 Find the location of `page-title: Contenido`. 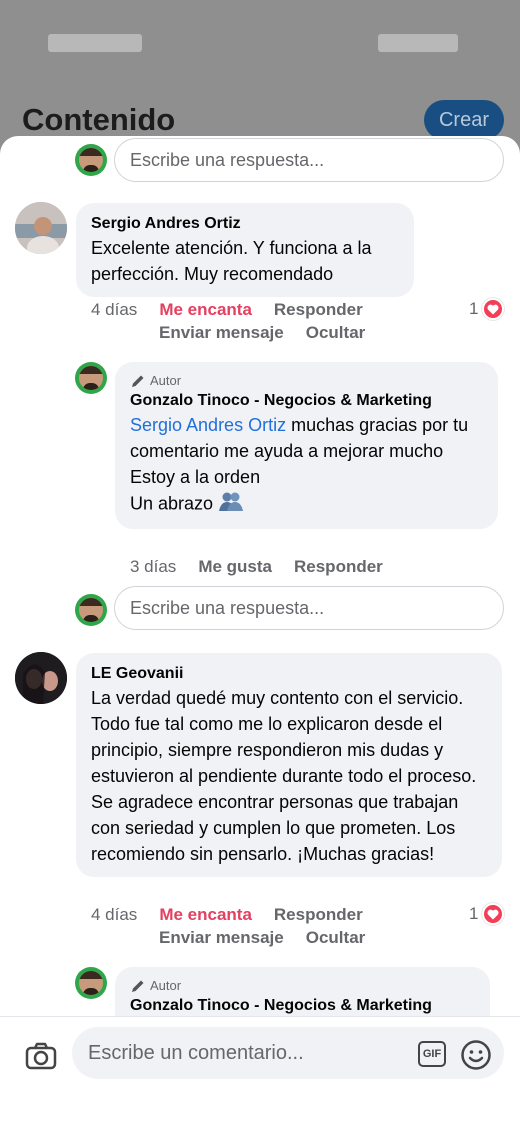

page-title: Contenido is located at coordinates (99, 119).